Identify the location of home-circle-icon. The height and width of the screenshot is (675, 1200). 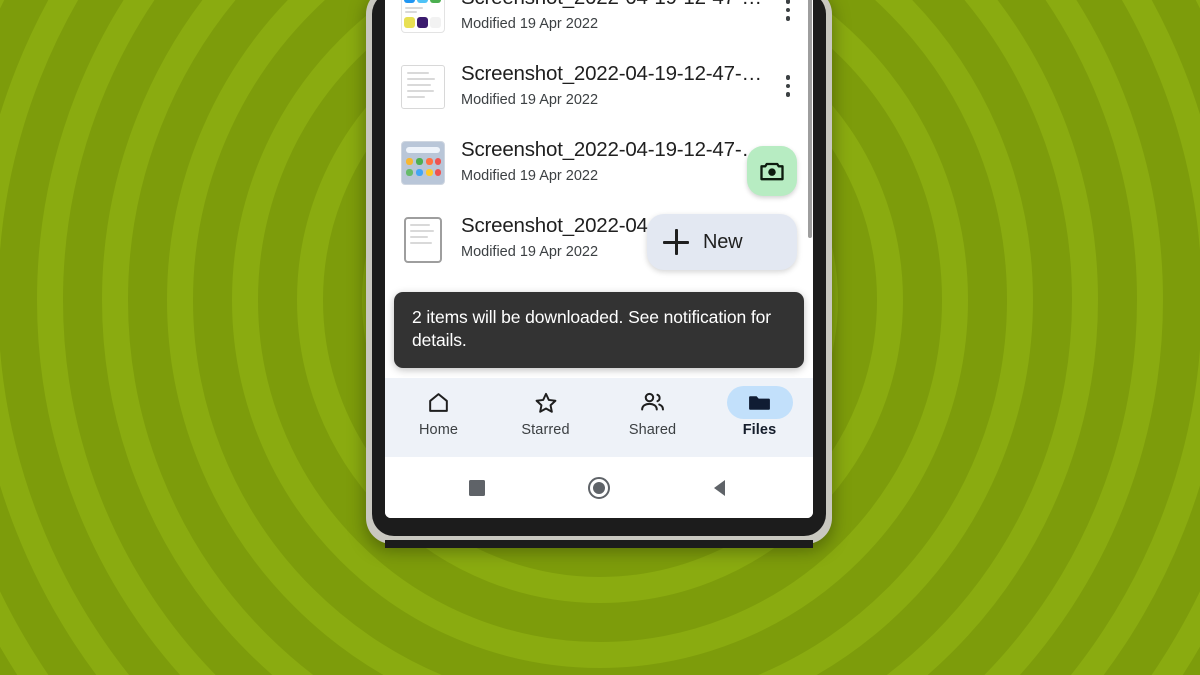
(599, 488).